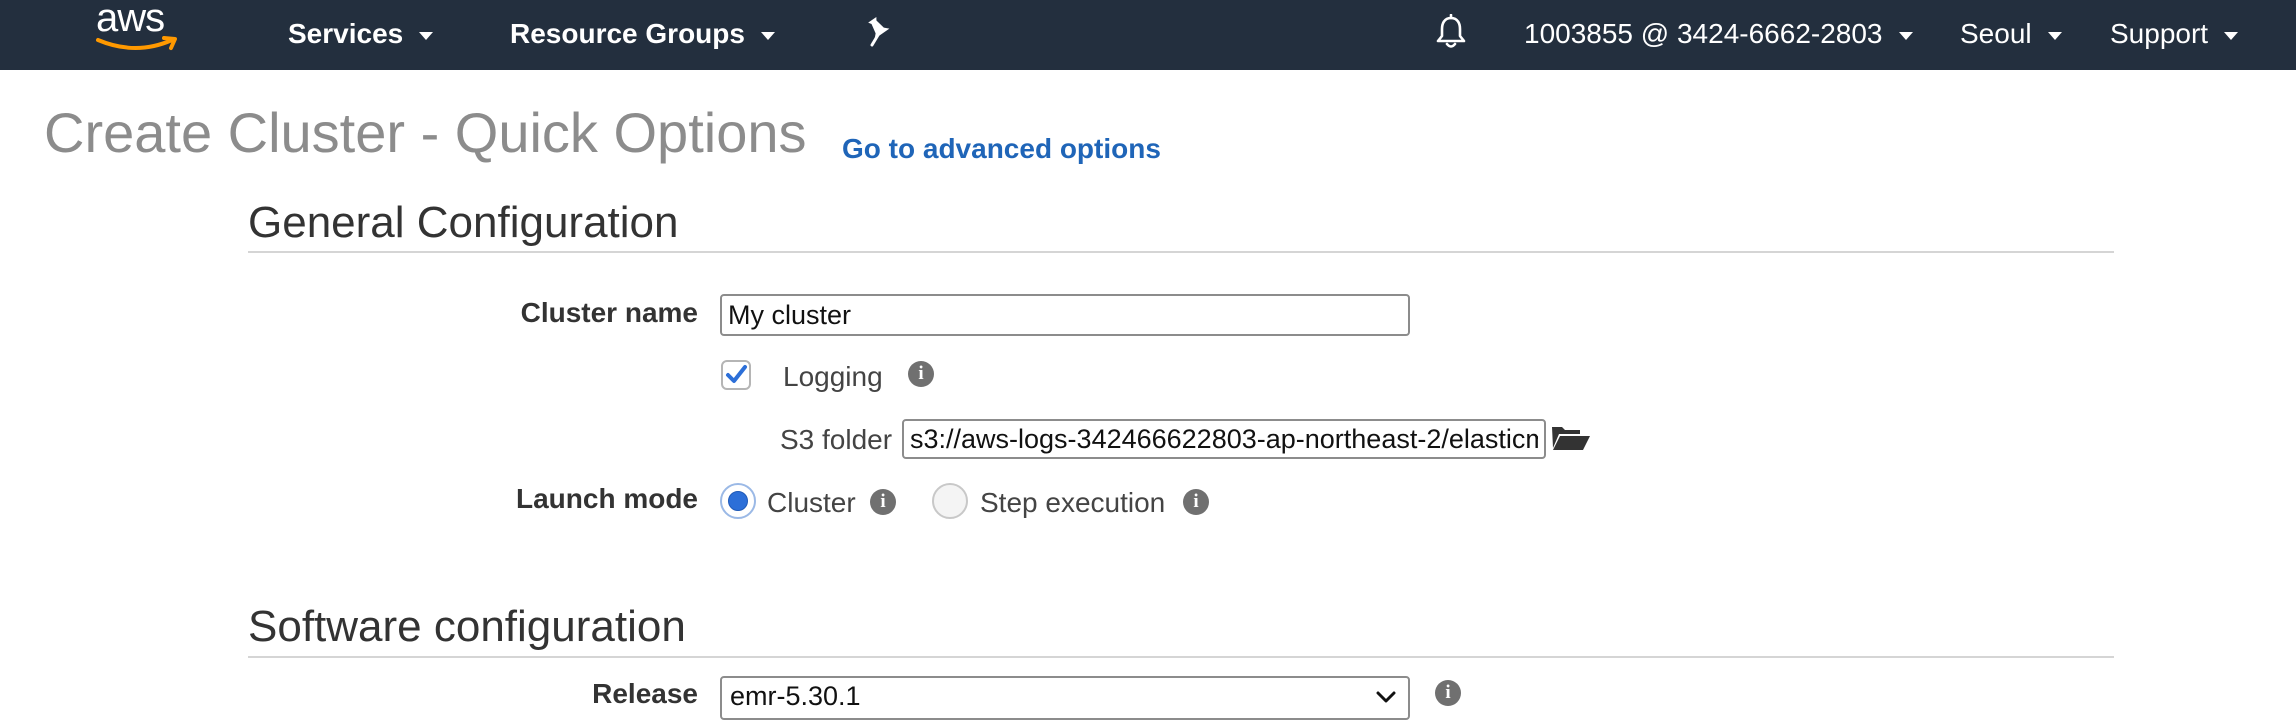  What do you see at coordinates (2159, 33) in the screenshot?
I see `support-label: Support` at bounding box center [2159, 33].